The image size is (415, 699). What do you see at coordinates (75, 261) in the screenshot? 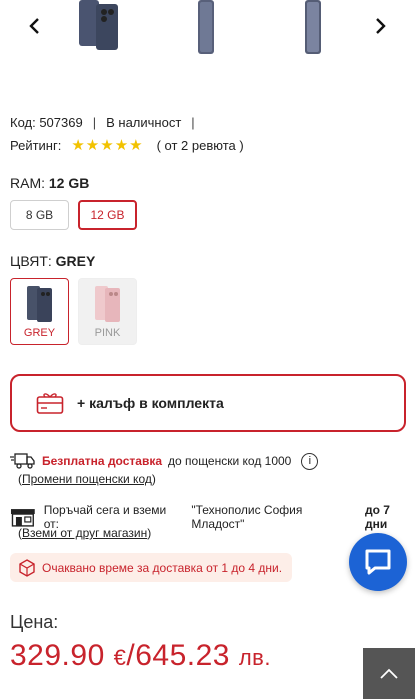
I see `color-selected-value: GREY` at bounding box center [75, 261].